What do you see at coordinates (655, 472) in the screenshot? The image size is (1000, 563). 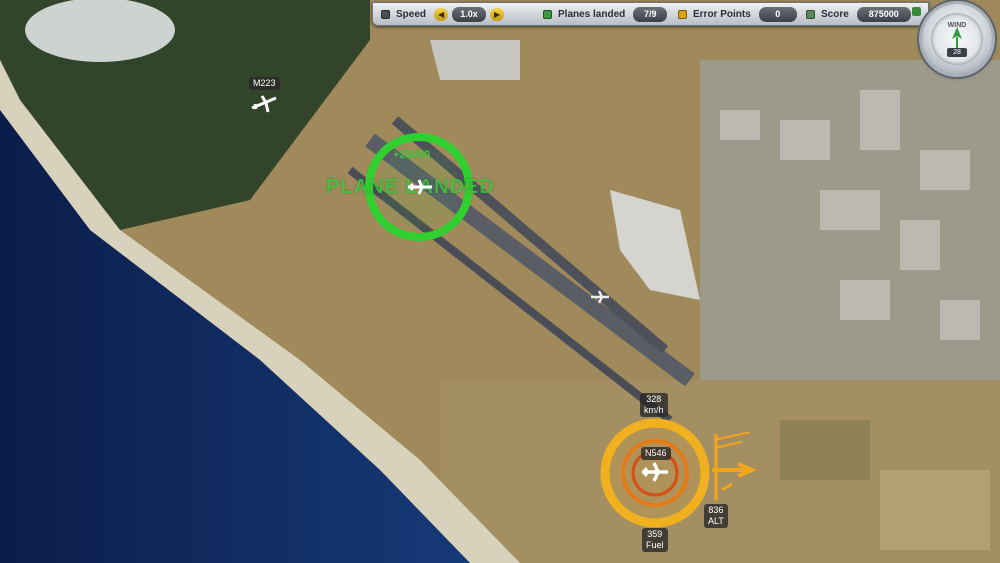 I see `plane-n546-airplane-icon` at bounding box center [655, 472].